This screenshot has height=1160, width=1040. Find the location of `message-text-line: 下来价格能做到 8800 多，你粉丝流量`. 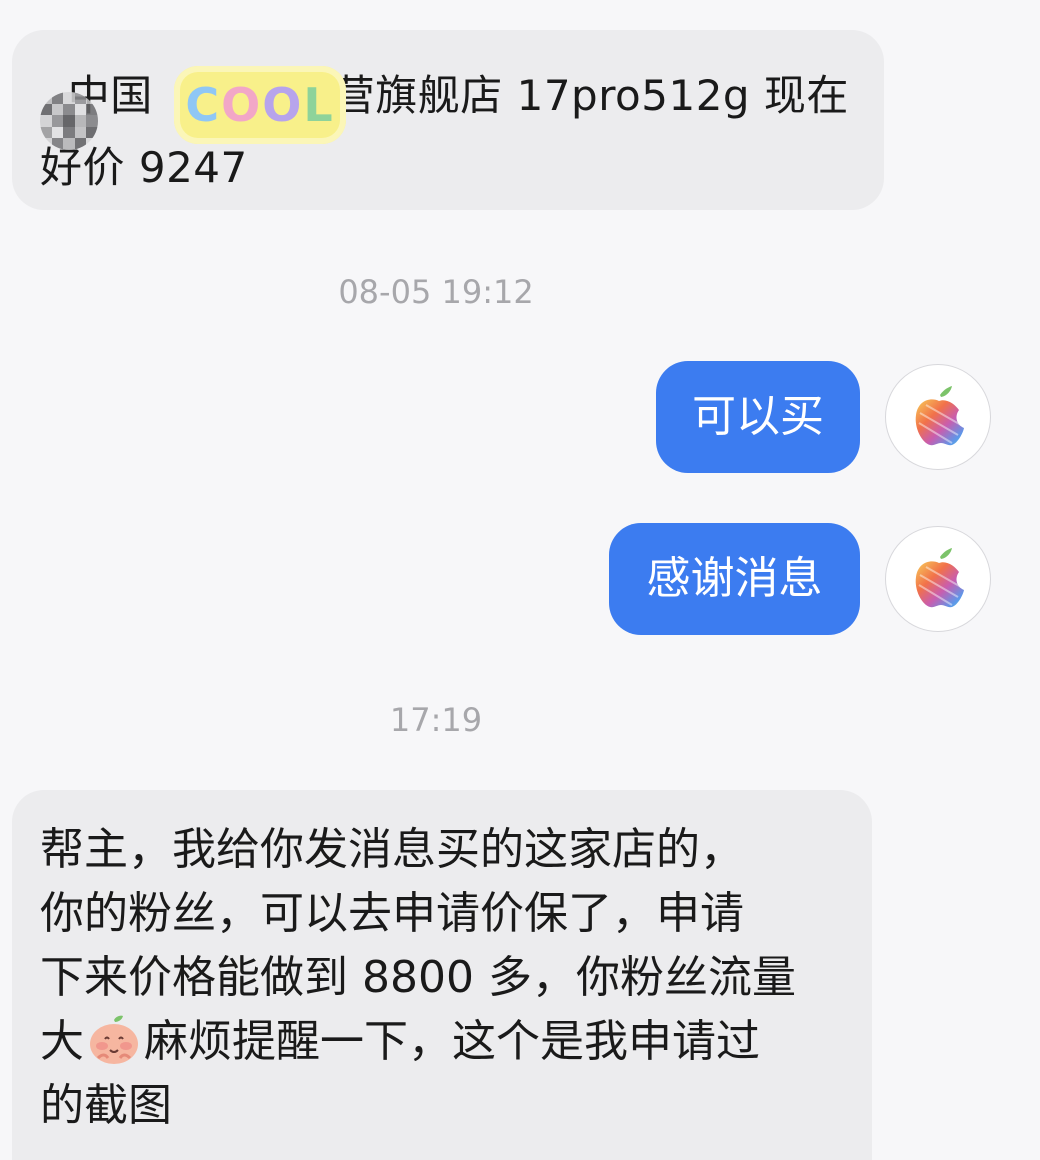

message-text-line: 下来价格能做到 8800 多，你粉丝流量 is located at coordinates (418, 977).